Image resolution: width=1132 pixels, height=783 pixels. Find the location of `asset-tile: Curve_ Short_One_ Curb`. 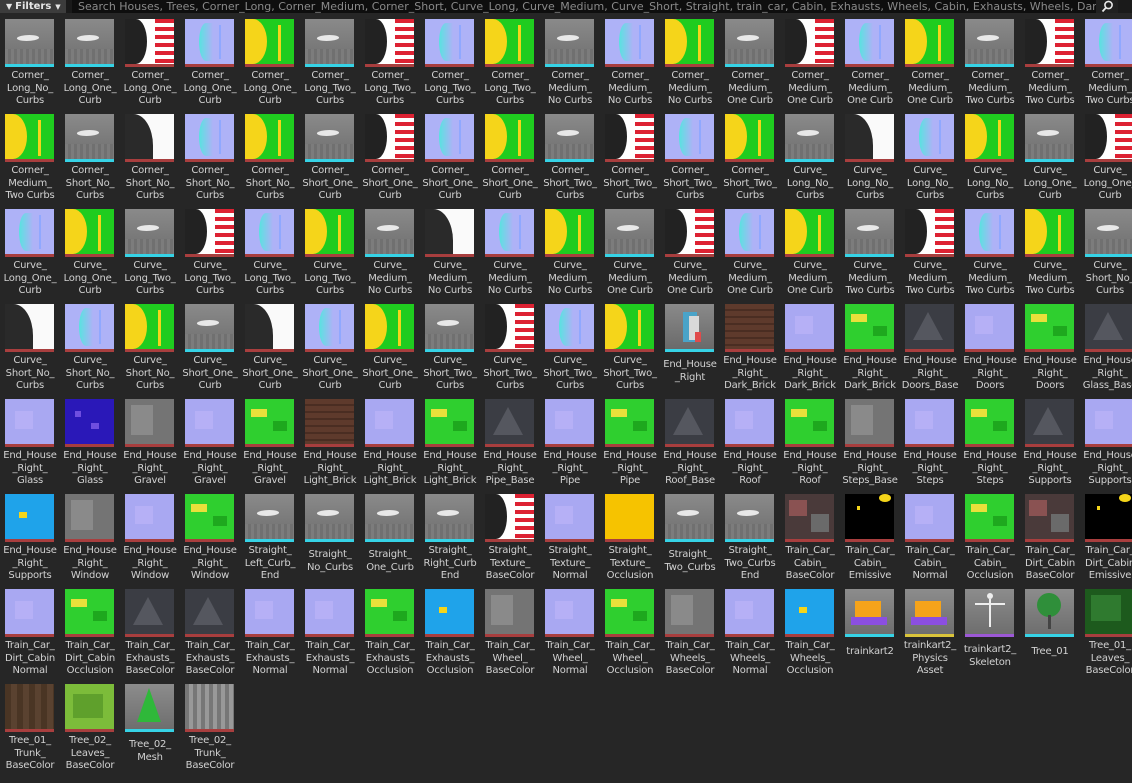

asset-tile: Curve_ Short_One_ Curb is located at coordinates (390, 346).